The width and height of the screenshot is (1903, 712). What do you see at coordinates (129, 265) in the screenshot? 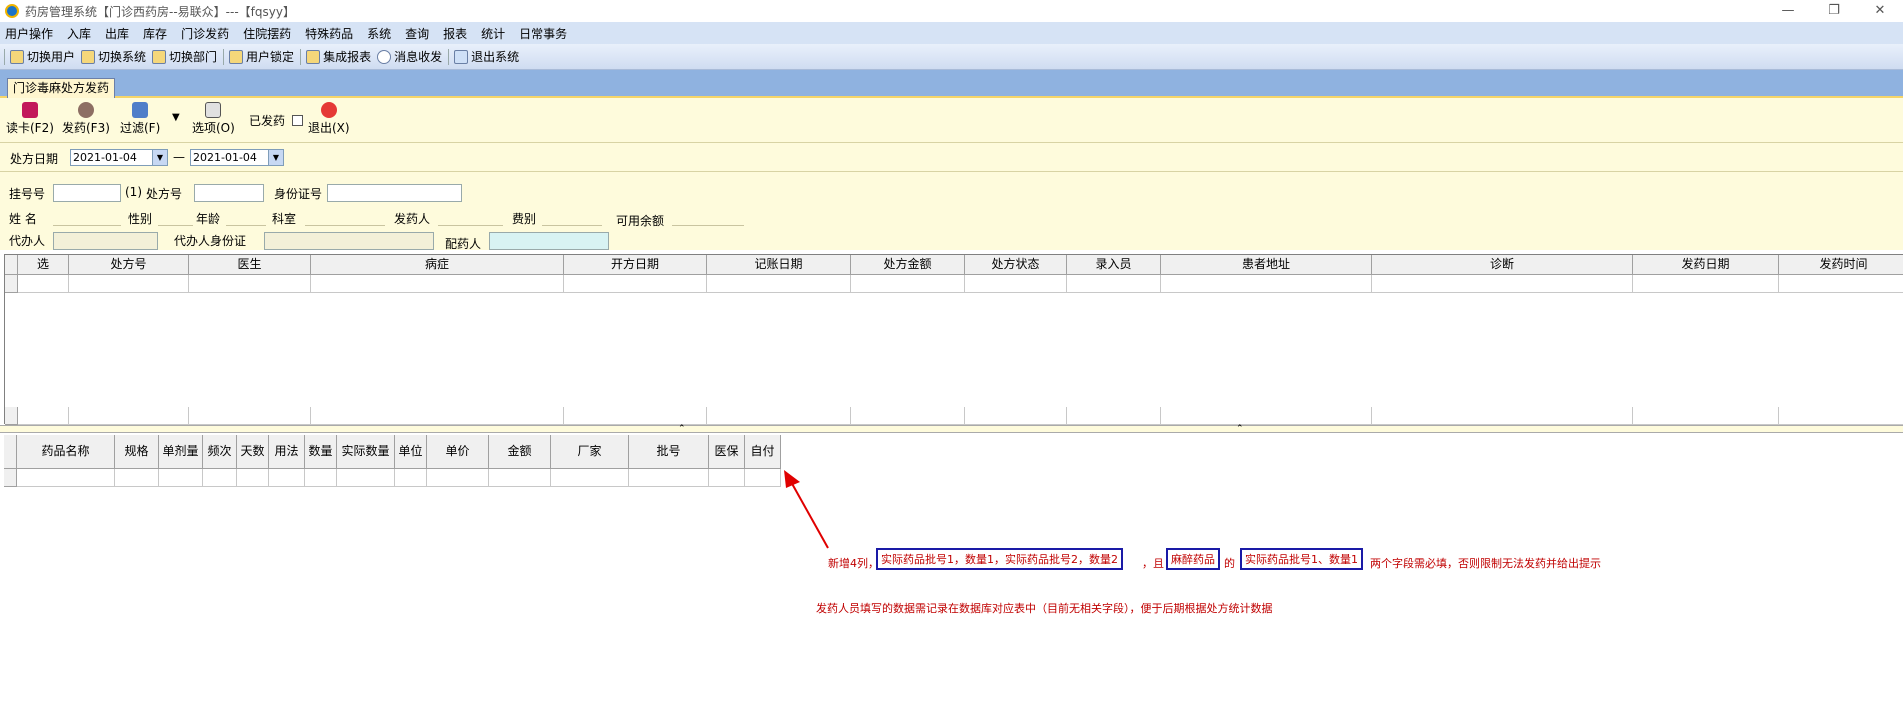
I see `column-header: 处方号` at bounding box center [129, 265].